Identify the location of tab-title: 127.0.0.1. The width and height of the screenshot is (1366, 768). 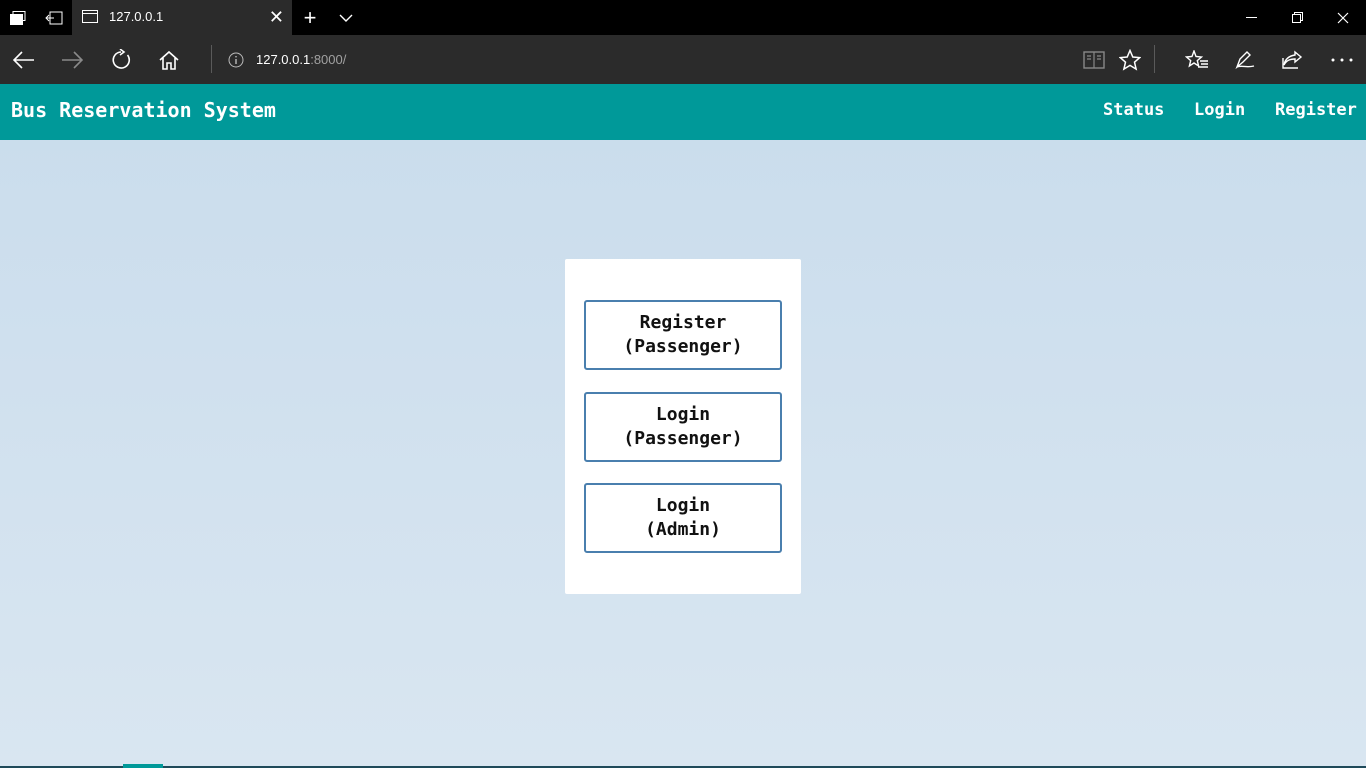
(136, 16).